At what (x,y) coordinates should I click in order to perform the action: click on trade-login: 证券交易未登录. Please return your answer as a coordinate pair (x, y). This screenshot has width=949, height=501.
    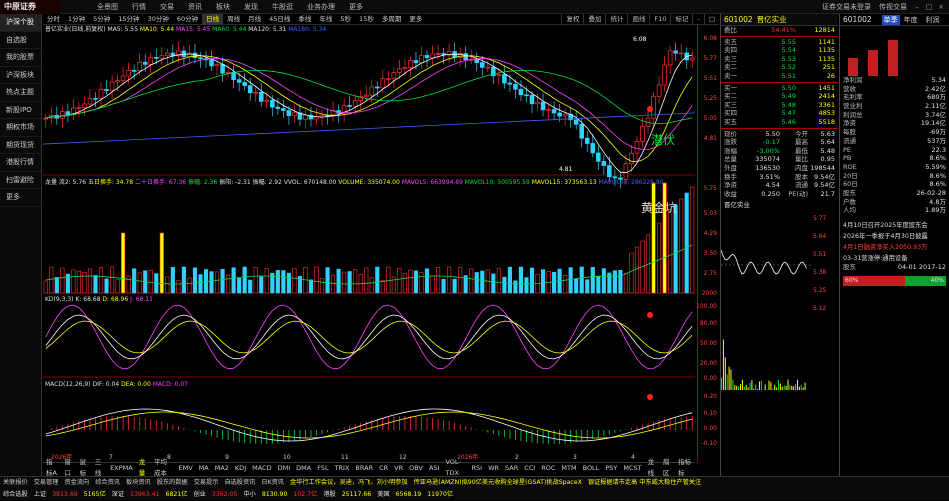
    Looking at the image, I should click on (846, 7).